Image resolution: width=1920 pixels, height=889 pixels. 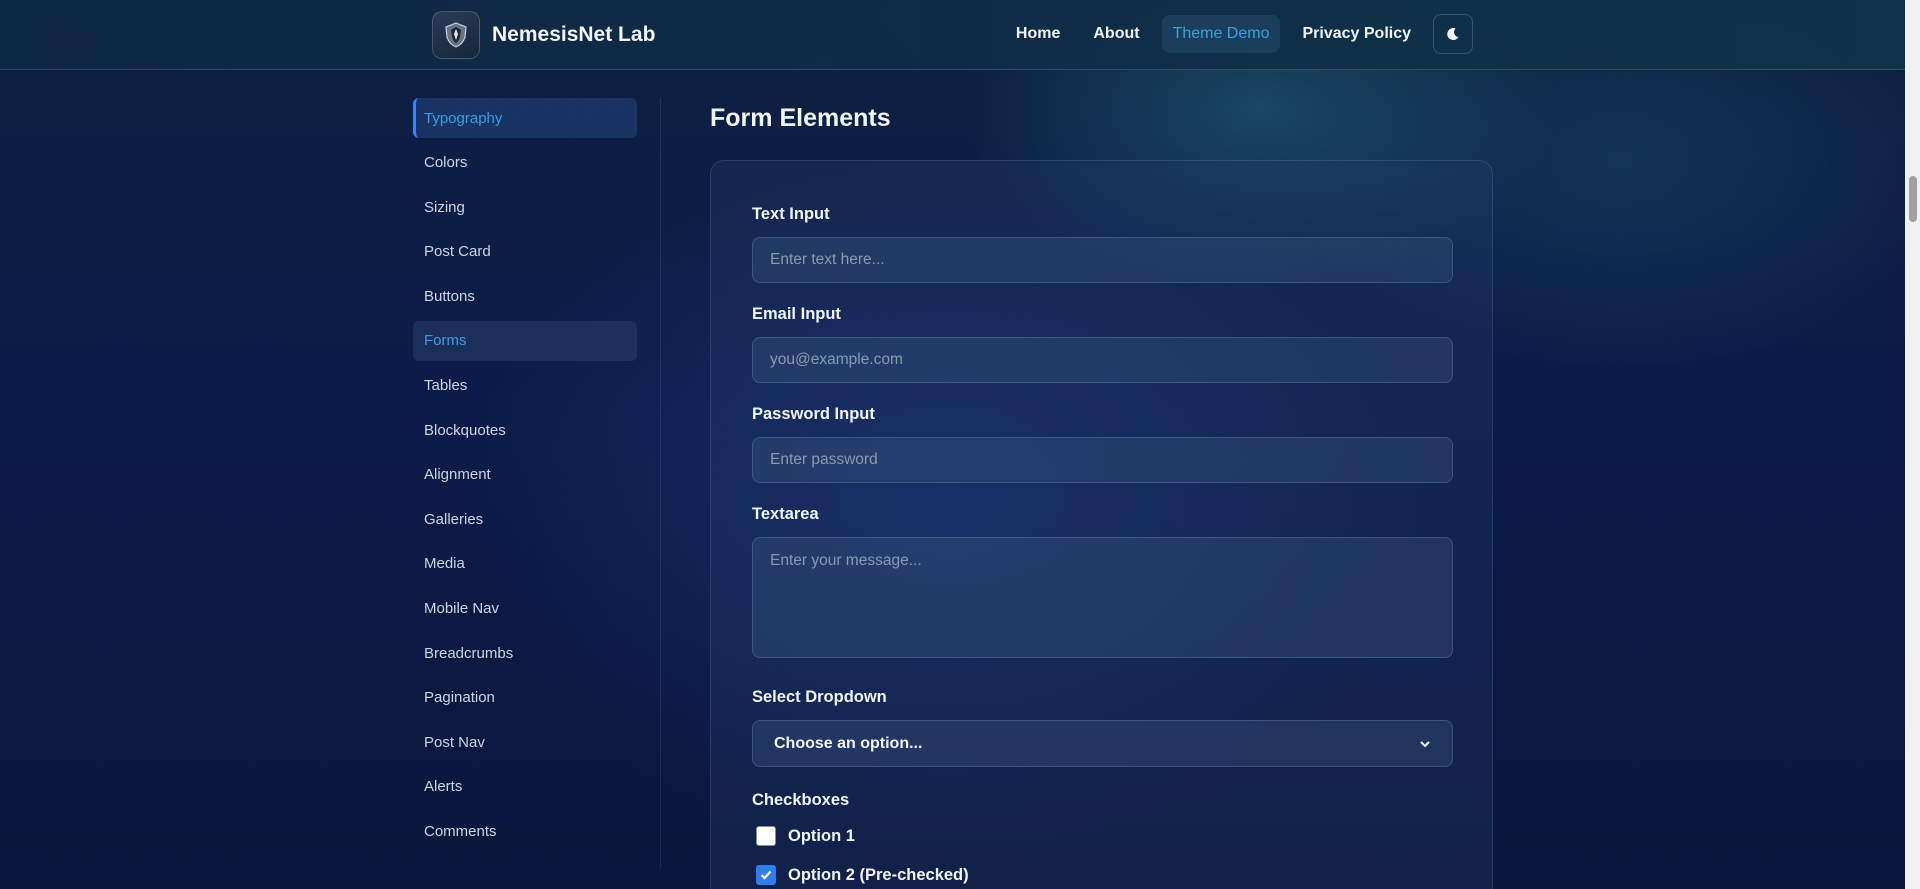 What do you see at coordinates (525, 386) in the screenshot?
I see `sidebar-item-tables: Tables` at bounding box center [525, 386].